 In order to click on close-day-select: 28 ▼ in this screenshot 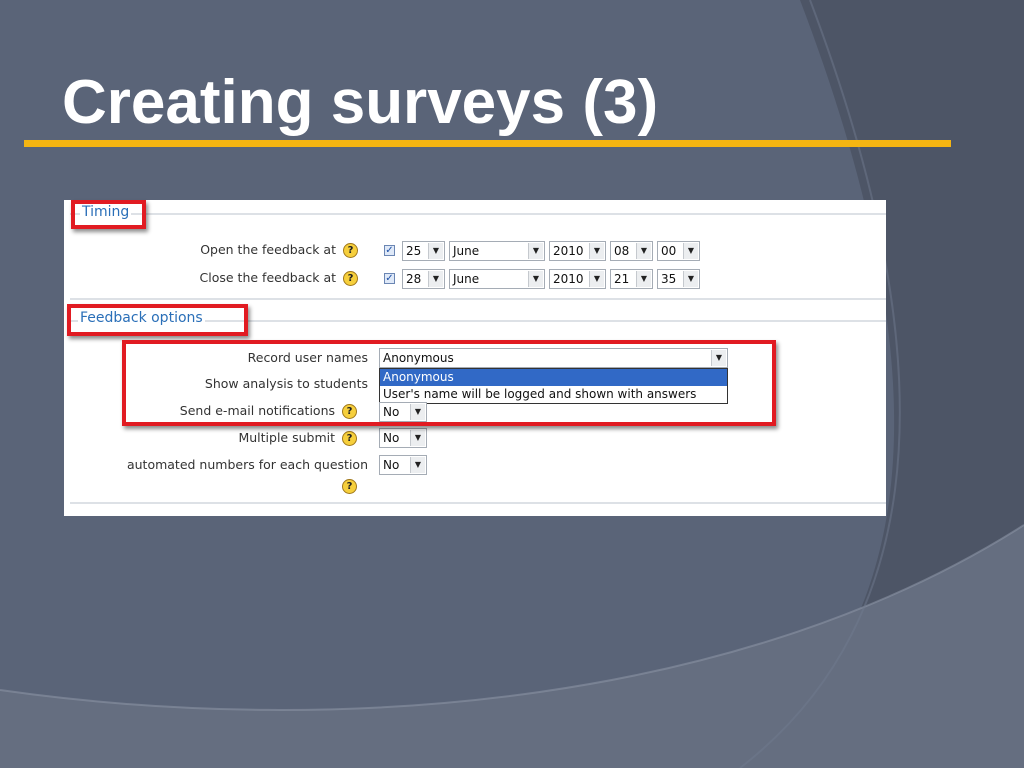, I will do `click(423, 279)`.